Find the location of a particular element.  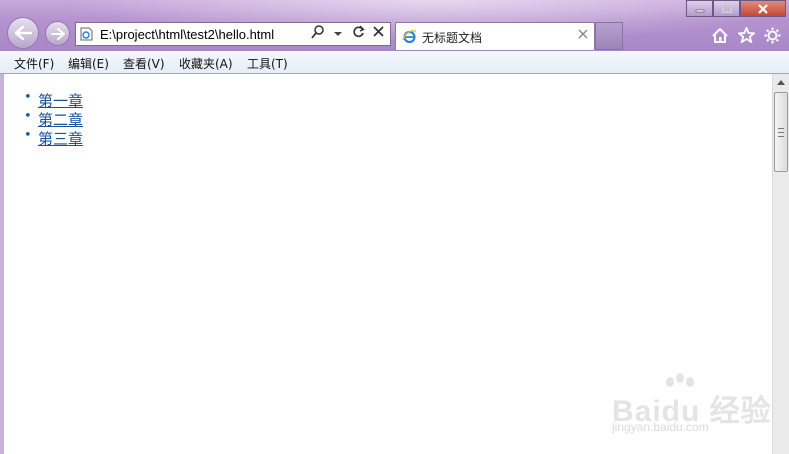

watermark-sub: jingyan.baidu.com is located at coordinates (660, 427).